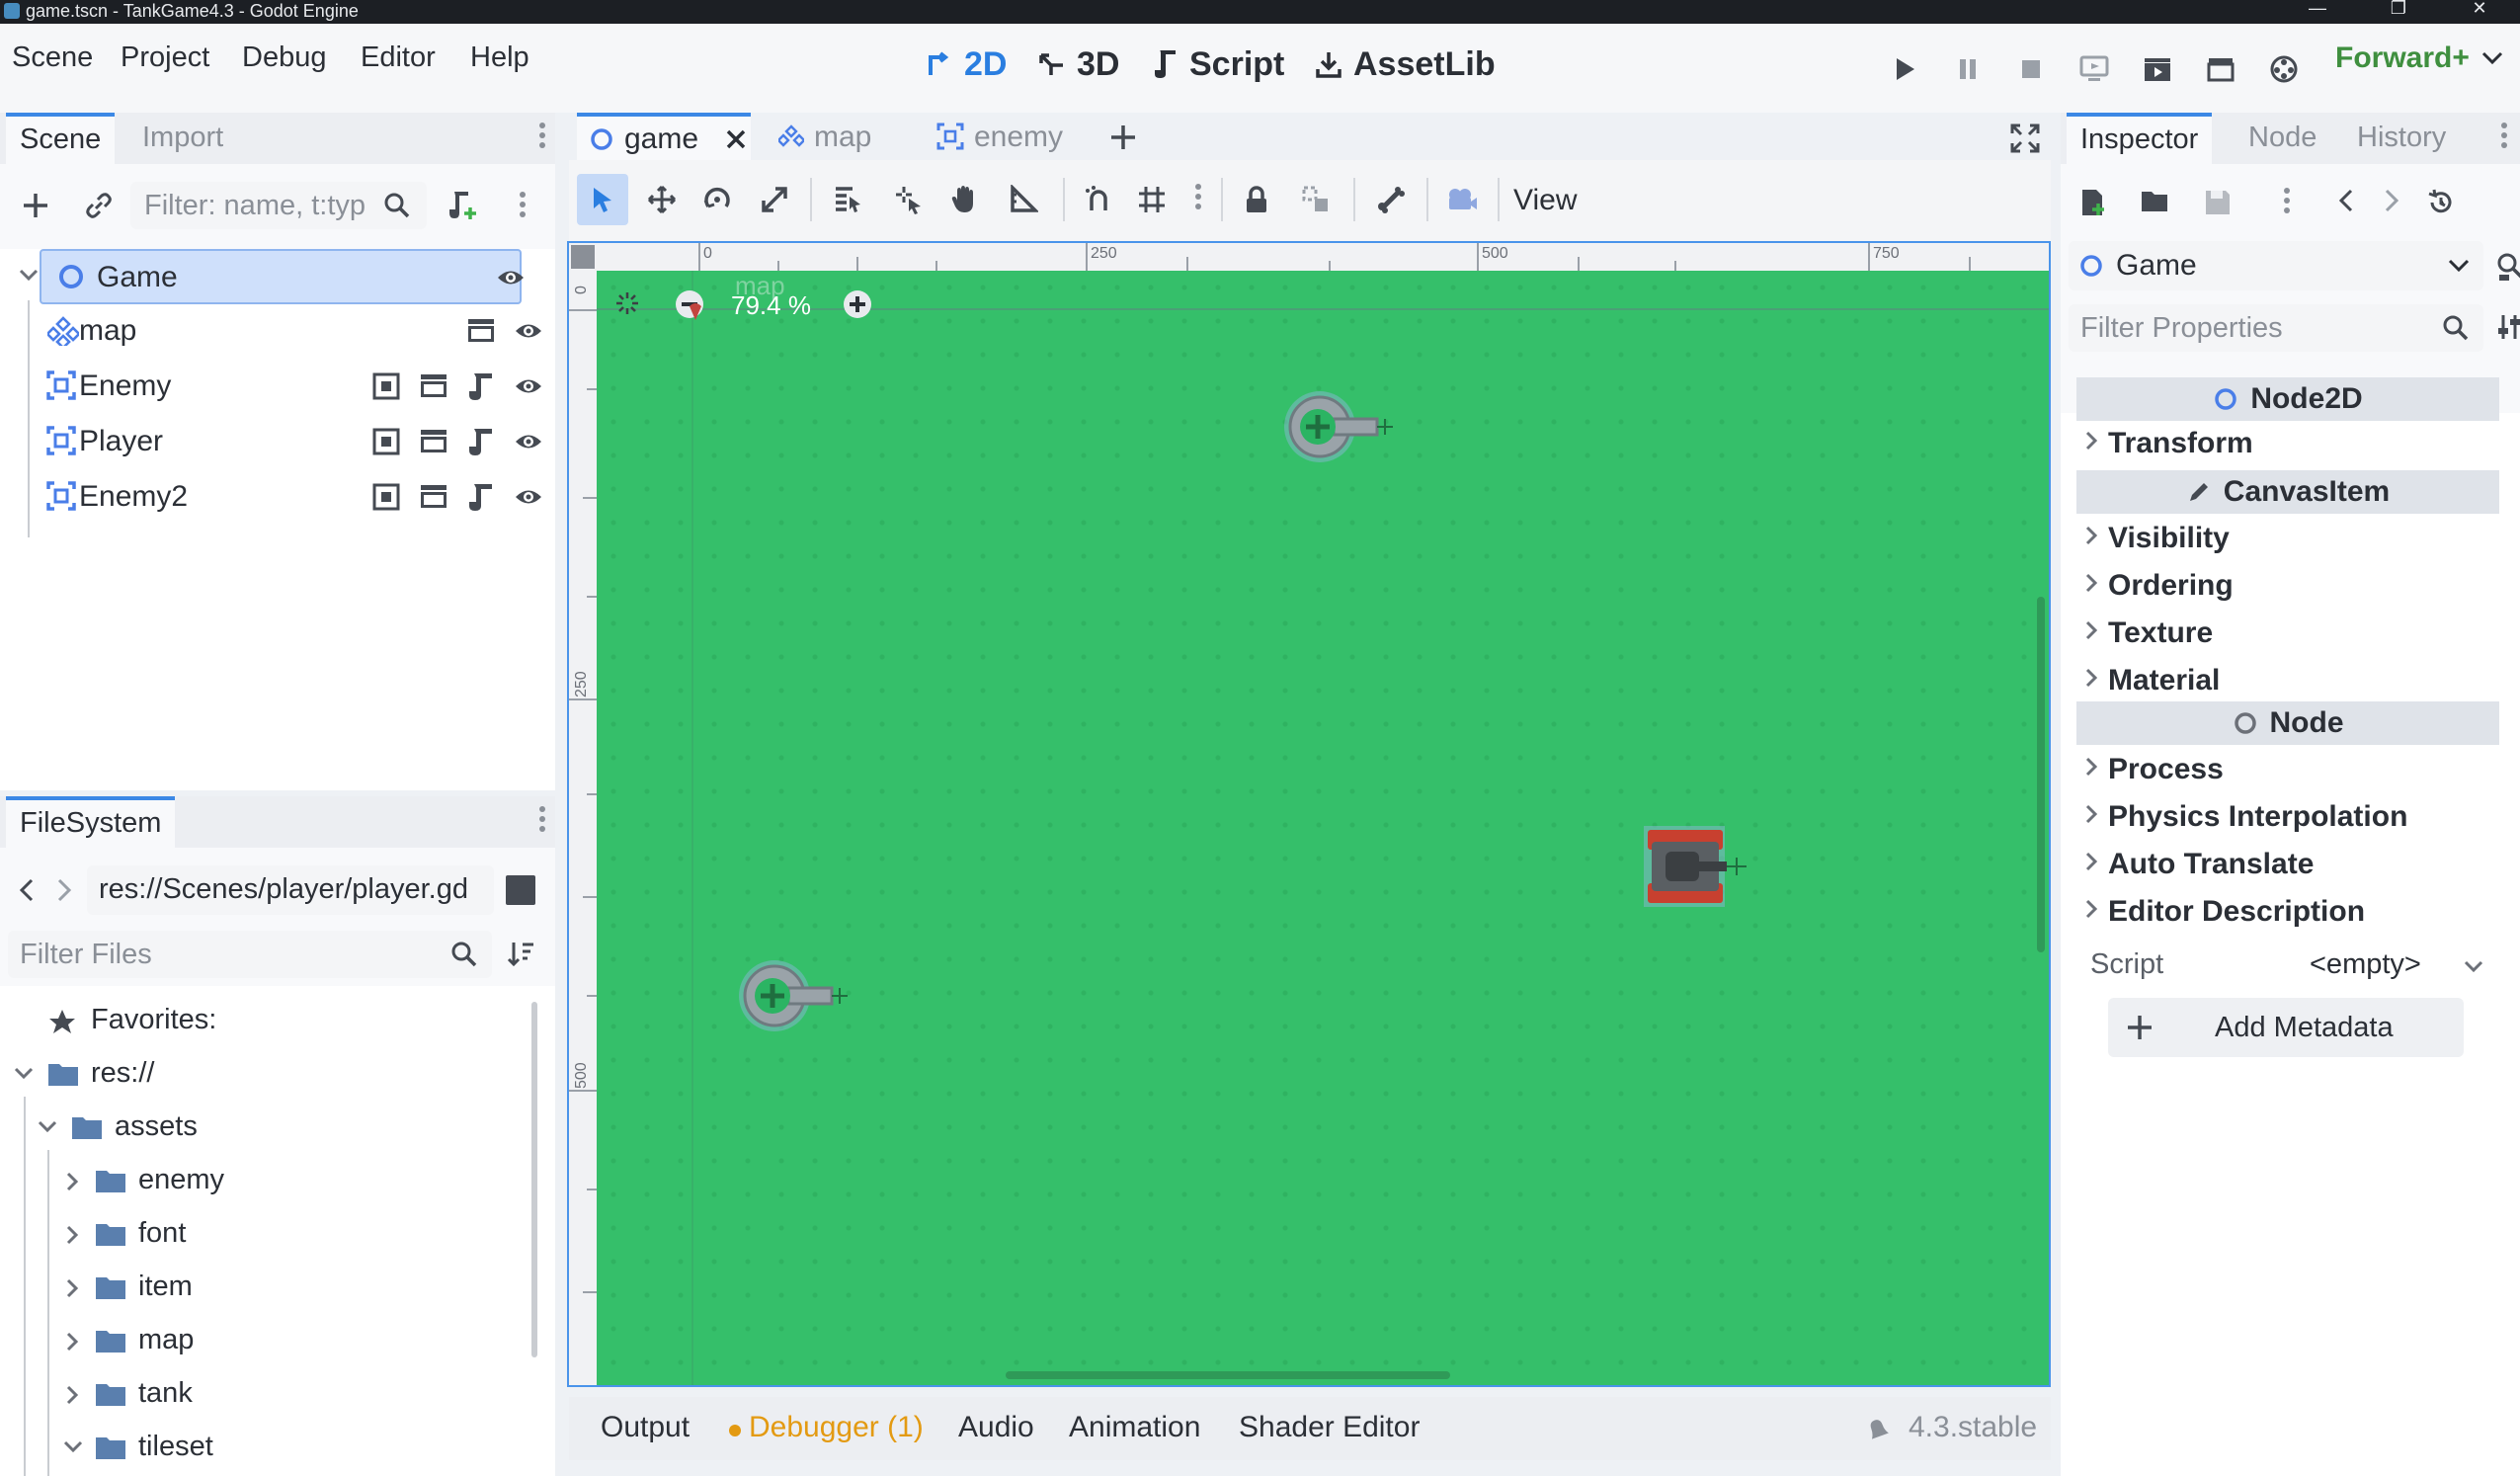 This screenshot has width=2520, height=1476. I want to click on lock-button, so click(1256, 199).